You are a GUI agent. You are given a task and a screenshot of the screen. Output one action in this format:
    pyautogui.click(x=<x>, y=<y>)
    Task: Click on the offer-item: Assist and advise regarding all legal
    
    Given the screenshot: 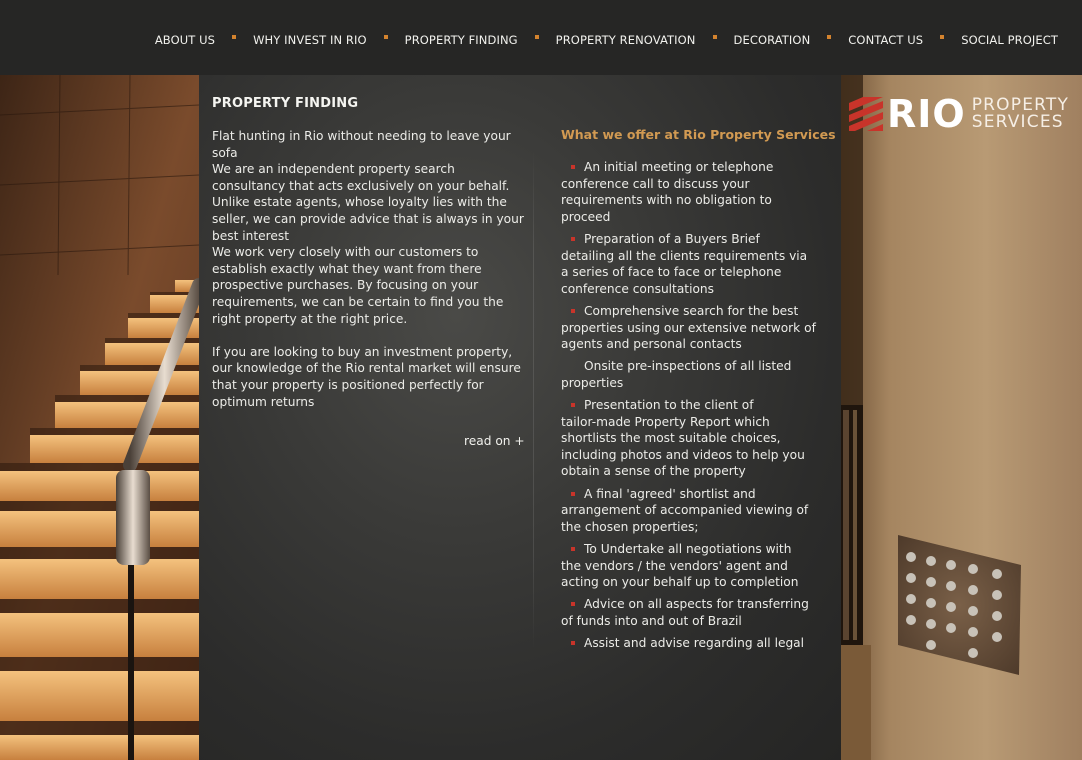 What is the action you would take?
    pyautogui.click(x=690, y=643)
    